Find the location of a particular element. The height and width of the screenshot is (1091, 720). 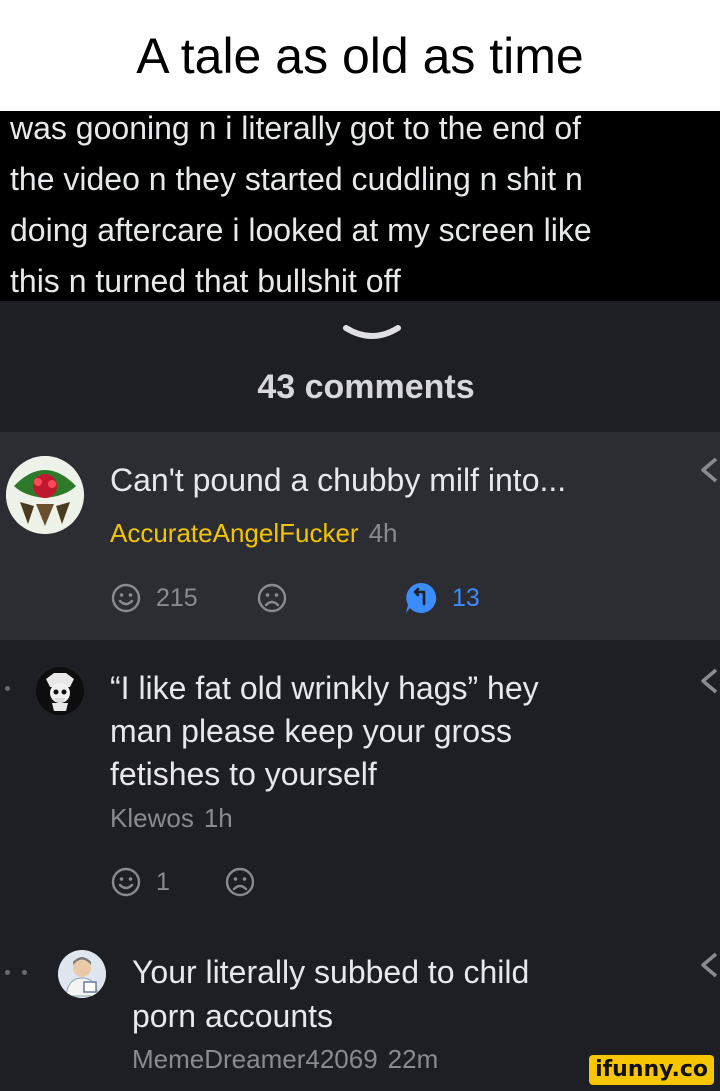

like-button: 1 is located at coordinates (140, 882).